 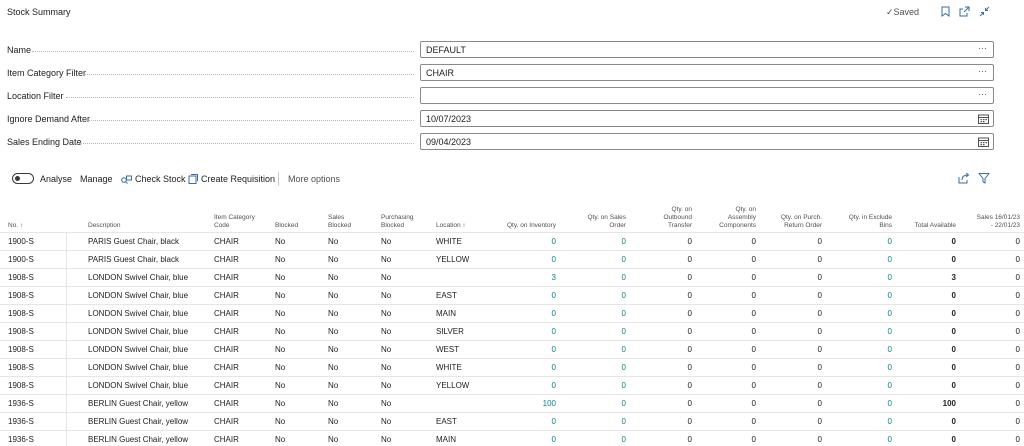 What do you see at coordinates (314, 179) in the screenshot?
I see `more-options-button: More options` at bounding box center [314, 179].